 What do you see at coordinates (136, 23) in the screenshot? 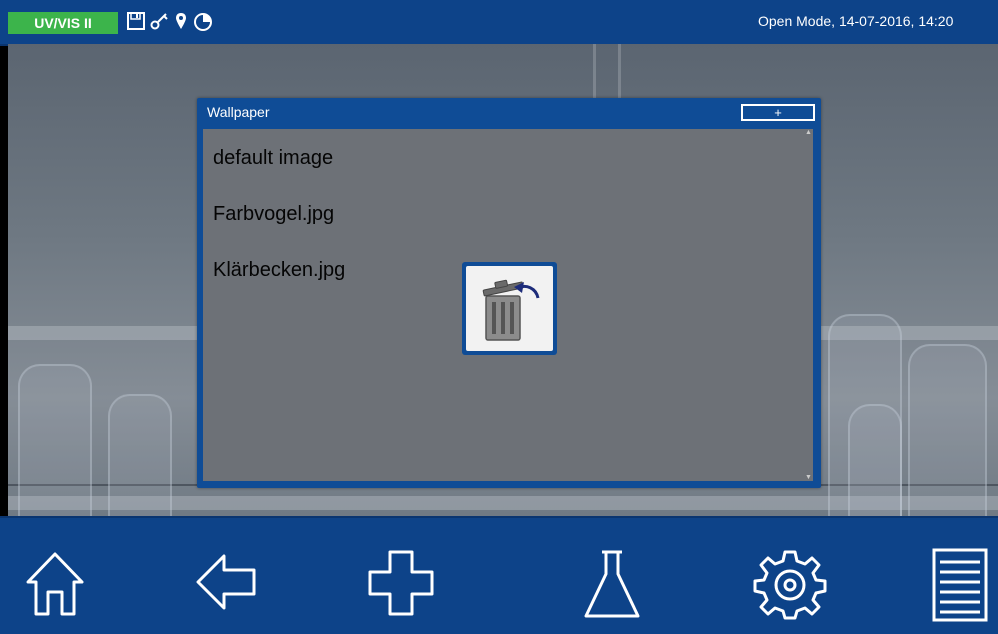
I see `save-icon` at bounding box center [136, 23].